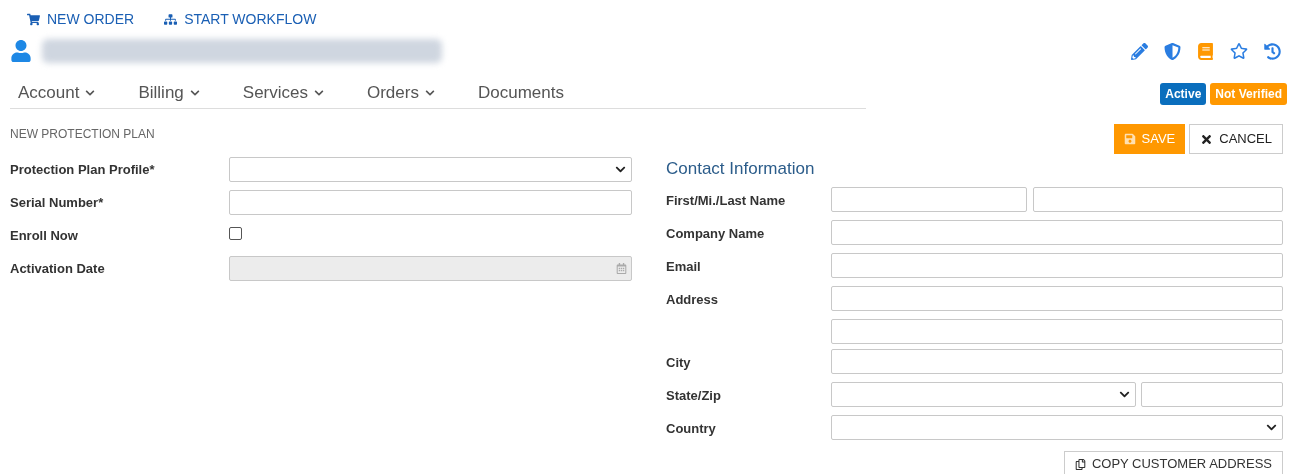  What do you see at coordinates (692, 299) in the screenshot?
I see `field-label: Address` at bounding box center [692, 299].